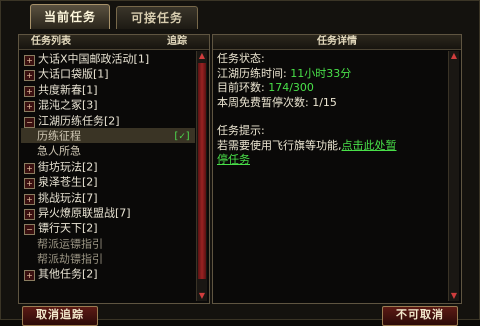 The image size is (480, 326). I want to click on cancel-track-button: 取消追踪, so click(60, 316).